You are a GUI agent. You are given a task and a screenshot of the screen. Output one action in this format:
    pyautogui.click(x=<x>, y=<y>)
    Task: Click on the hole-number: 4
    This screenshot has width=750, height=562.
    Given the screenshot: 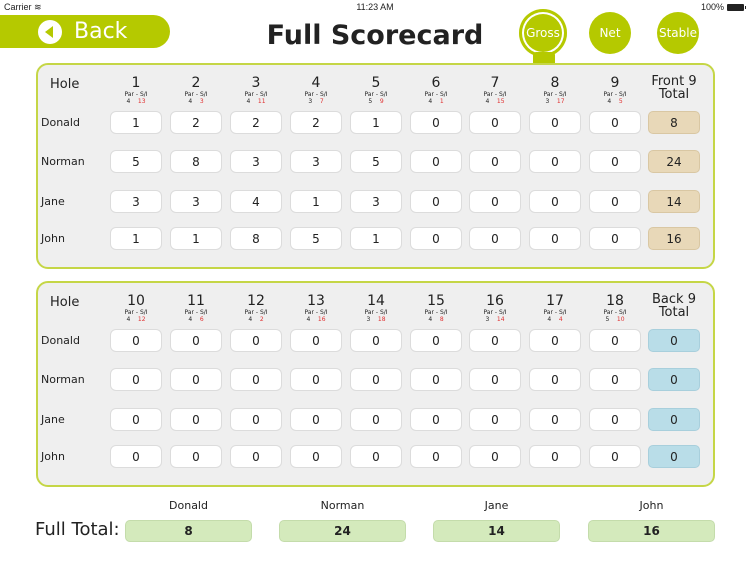 What is the action you would take?
    pyautogui.click(x=316, y=83)
    